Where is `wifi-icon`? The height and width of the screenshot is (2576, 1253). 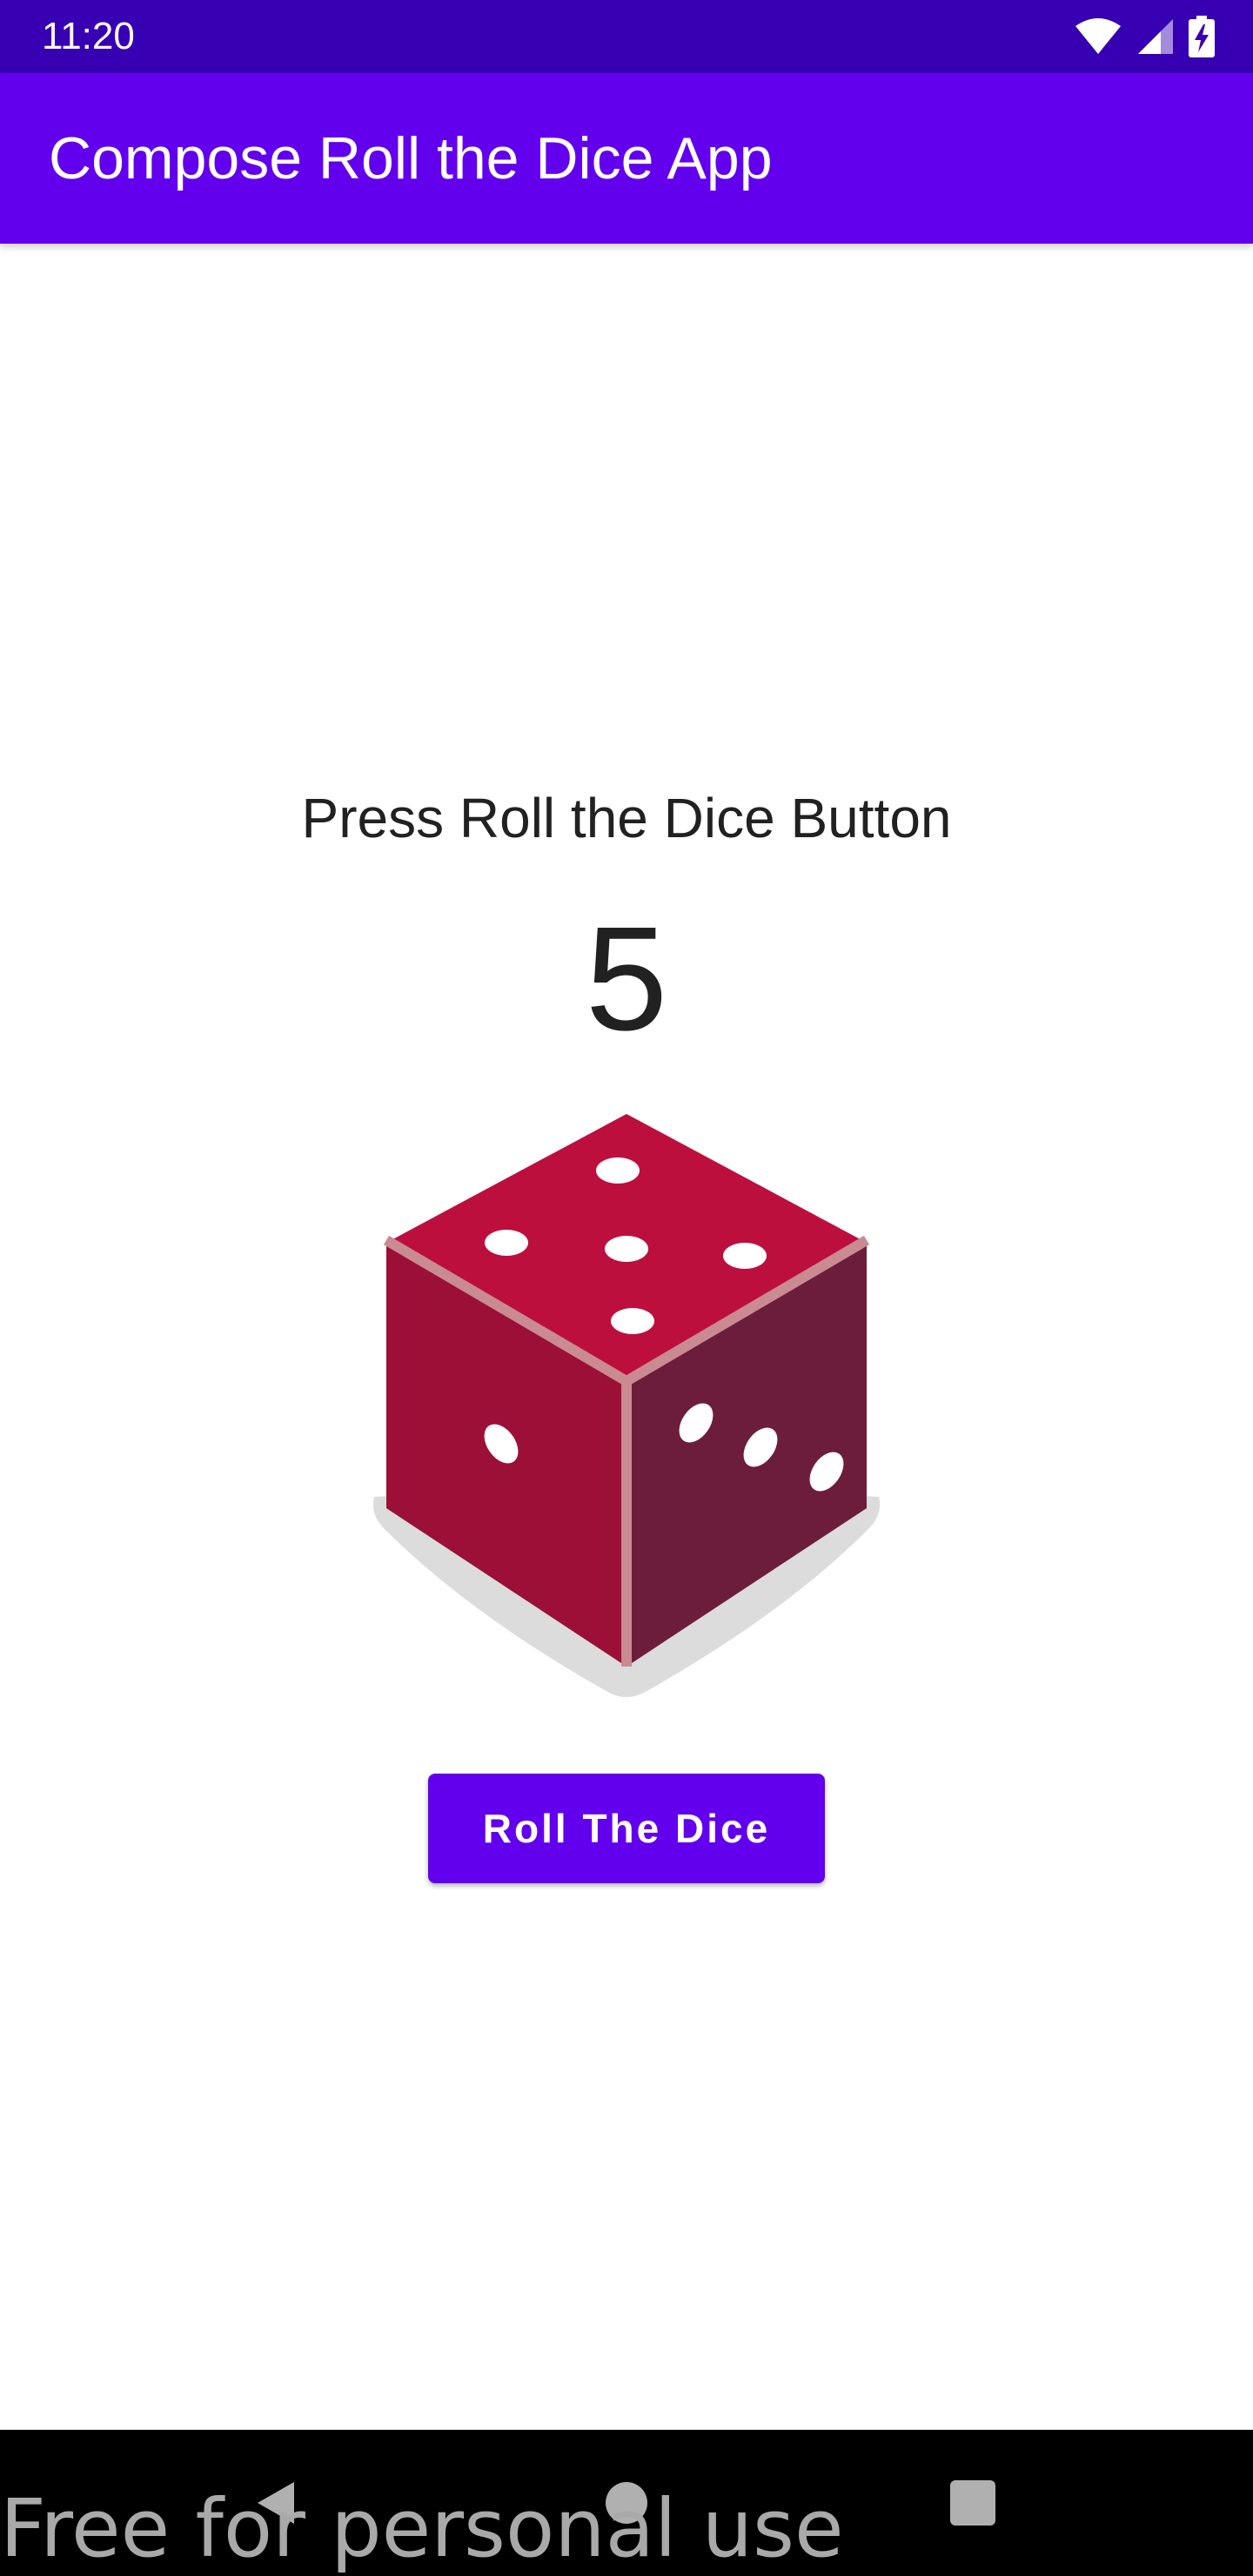
wifi-icon is located at coordinates (1098, 36).